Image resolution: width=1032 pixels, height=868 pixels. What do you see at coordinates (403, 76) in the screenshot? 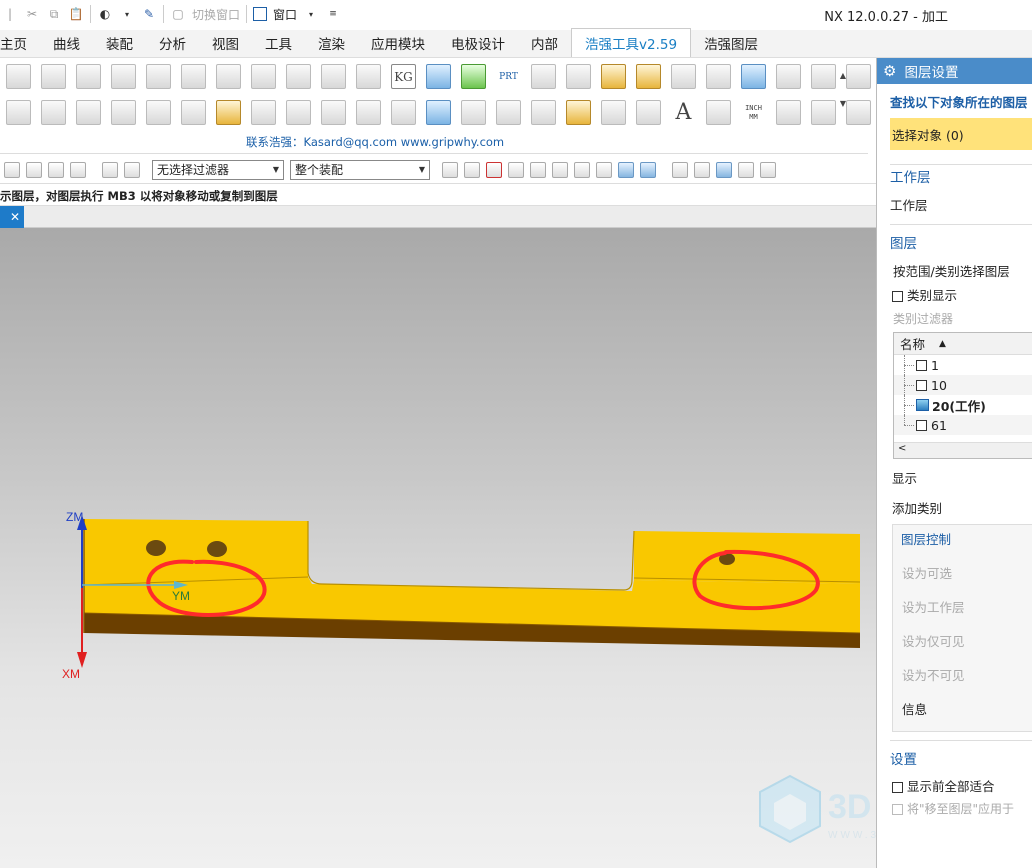
I see `kg-weight-icon: KG` at bounding box center [403, 76].